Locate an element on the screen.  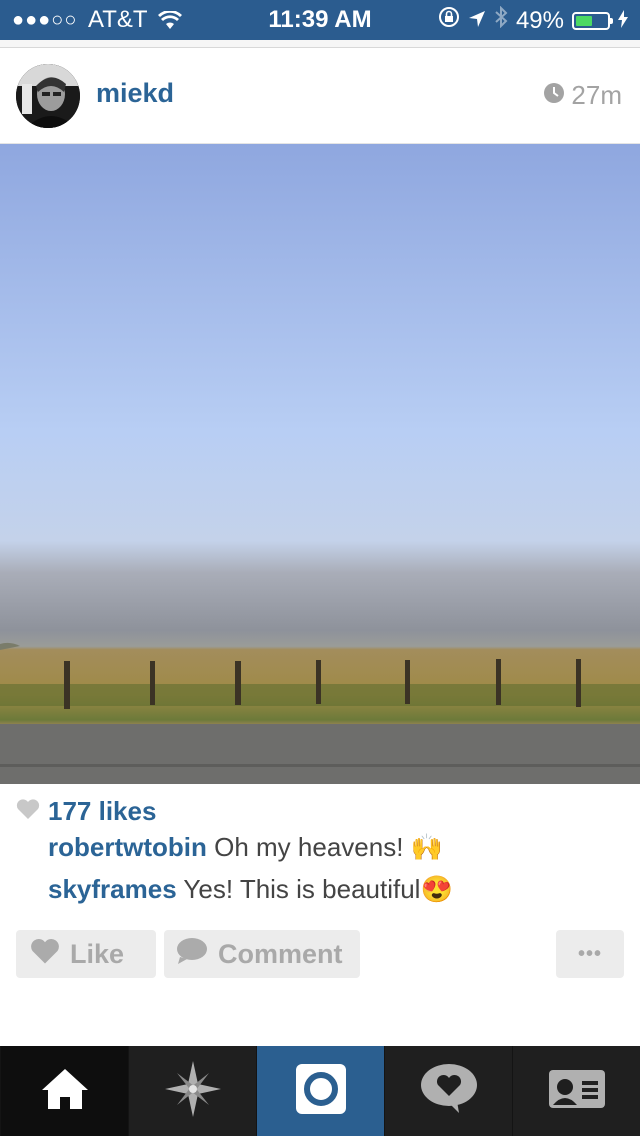
post-username: miekd is located at coordinates (135, 93).